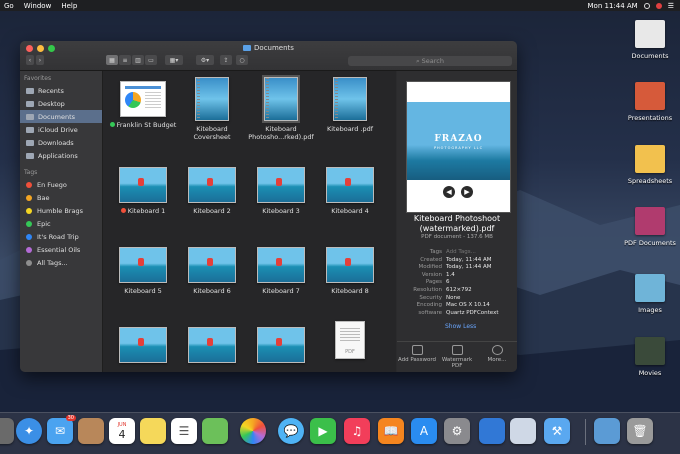  Describe the element at coordinates (281, 191) in the screenshot. I see `file-item: Kiteboard 3` at that location.